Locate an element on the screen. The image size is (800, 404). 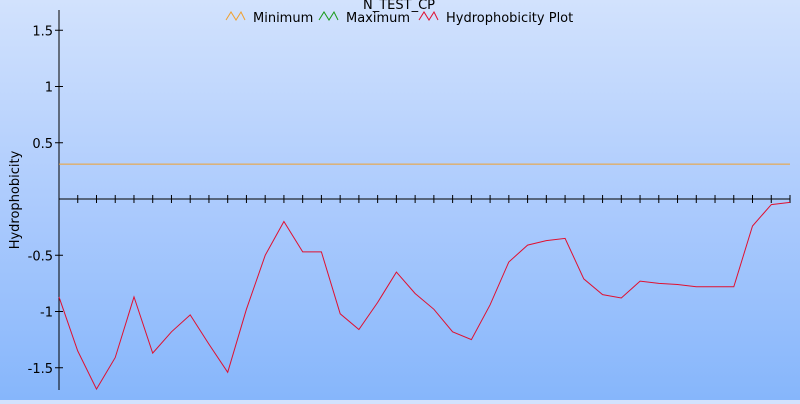
legend-item: Hydrophobicity Plot is located at coordinates (495, 18).